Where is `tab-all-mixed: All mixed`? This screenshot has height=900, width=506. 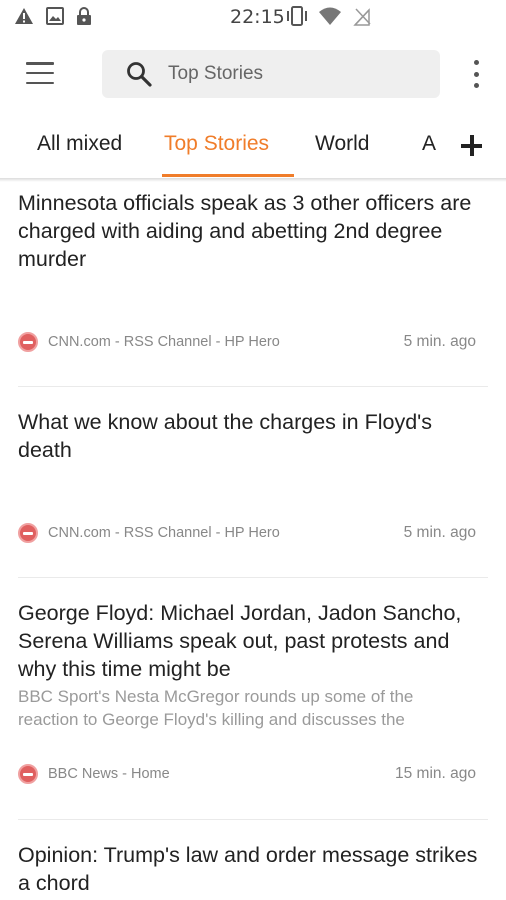 tab-all-mixed: All mixed is located at coordinates (79, 144).